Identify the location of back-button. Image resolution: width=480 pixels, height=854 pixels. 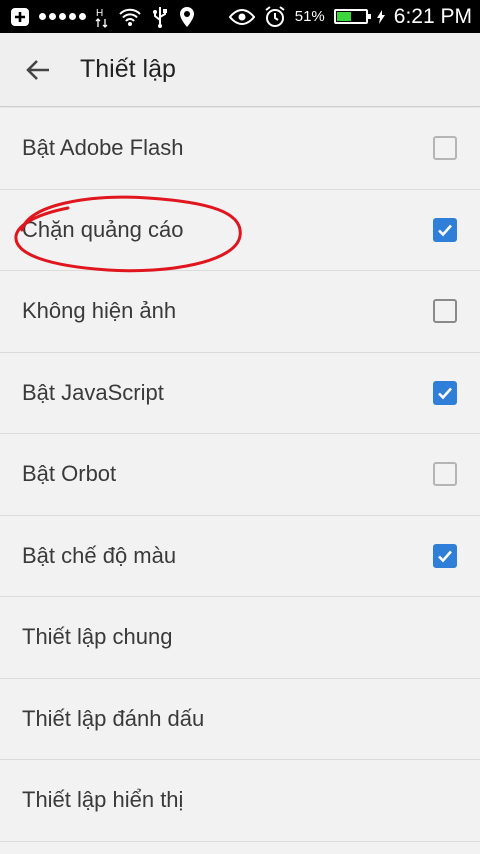
(38, 70).